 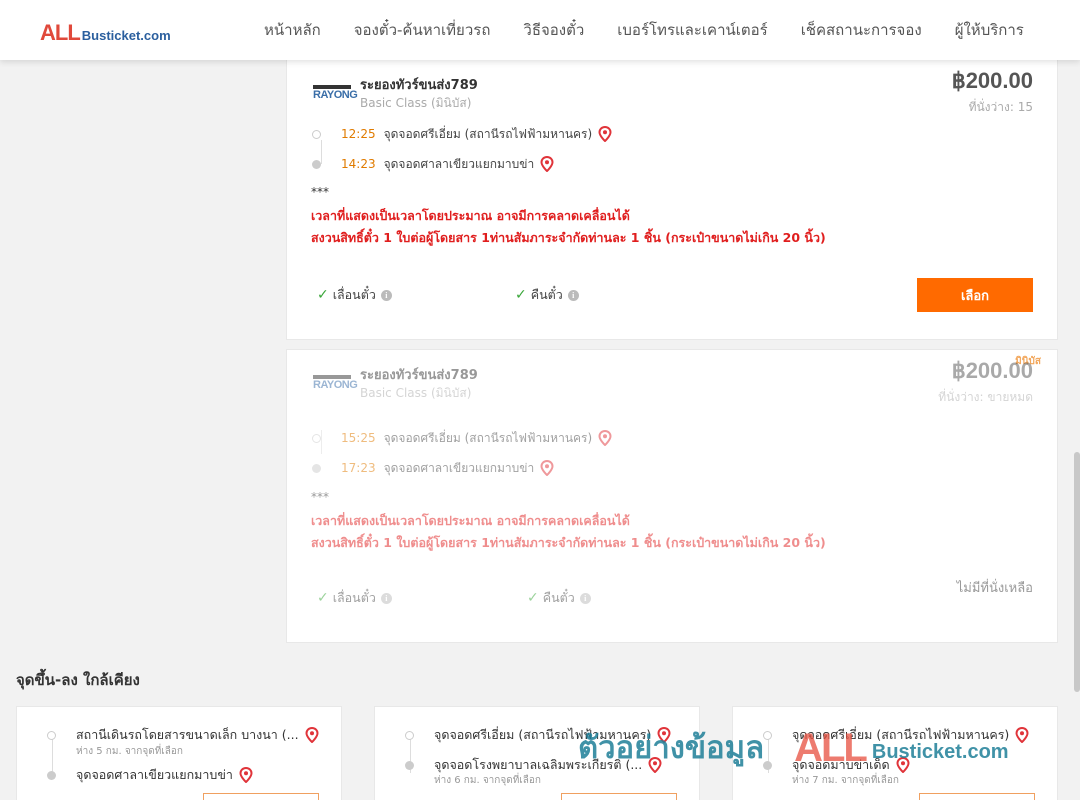 I want to click on nearby-to-stop: จุดจอดศาลาเขียวแยกมาบข่า, so click(x=150, y=775).